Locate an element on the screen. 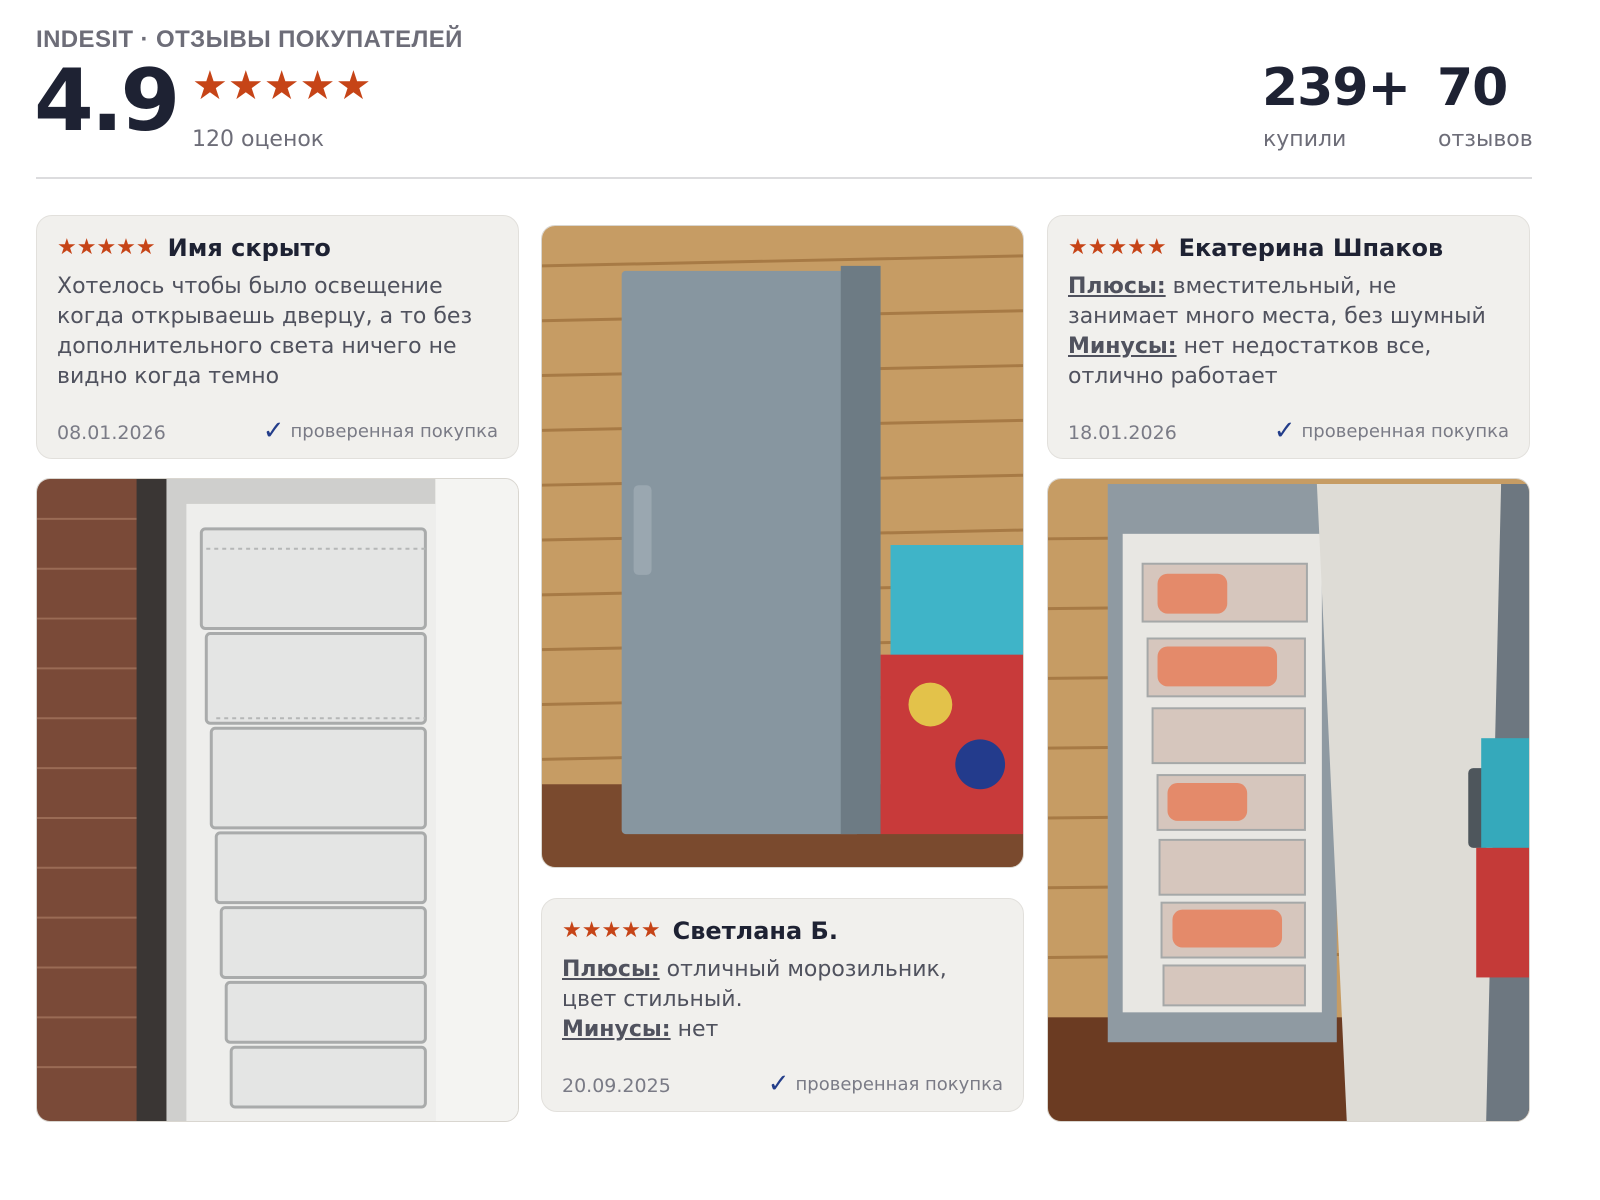 The image size is (1600, 1200). review-author: Екатерина Шпаков is located at coordinates (1311, 248).